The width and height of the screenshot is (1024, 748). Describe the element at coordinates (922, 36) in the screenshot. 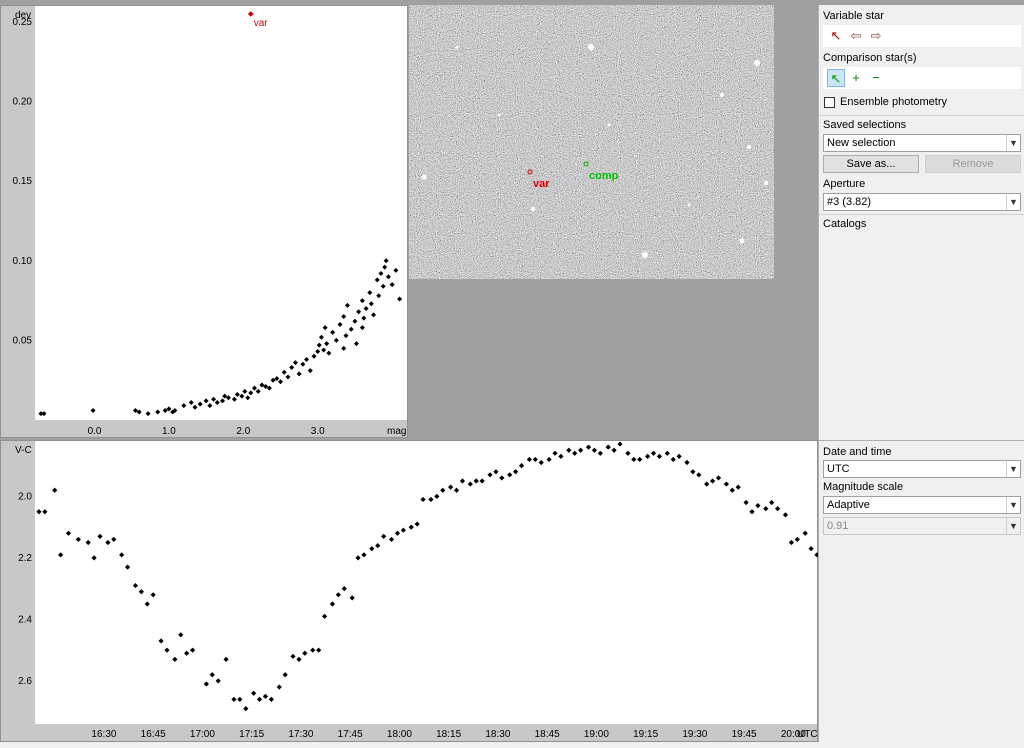

I see `variable-star-toolbar: ↖ ⇦ ⇨` at that location.